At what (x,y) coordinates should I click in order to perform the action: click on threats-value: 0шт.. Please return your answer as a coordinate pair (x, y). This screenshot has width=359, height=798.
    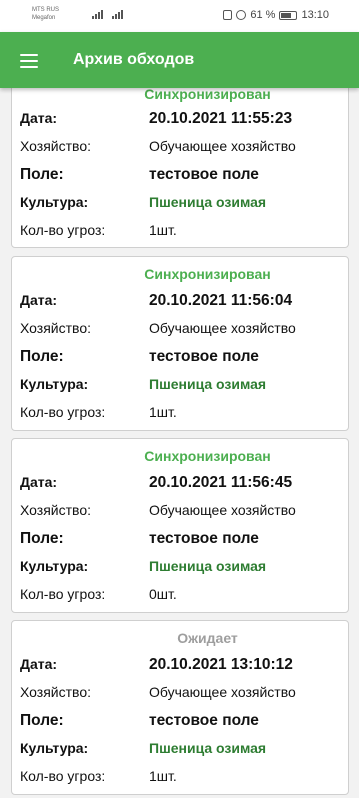
    Looking at the image, I should click on (163, 594).